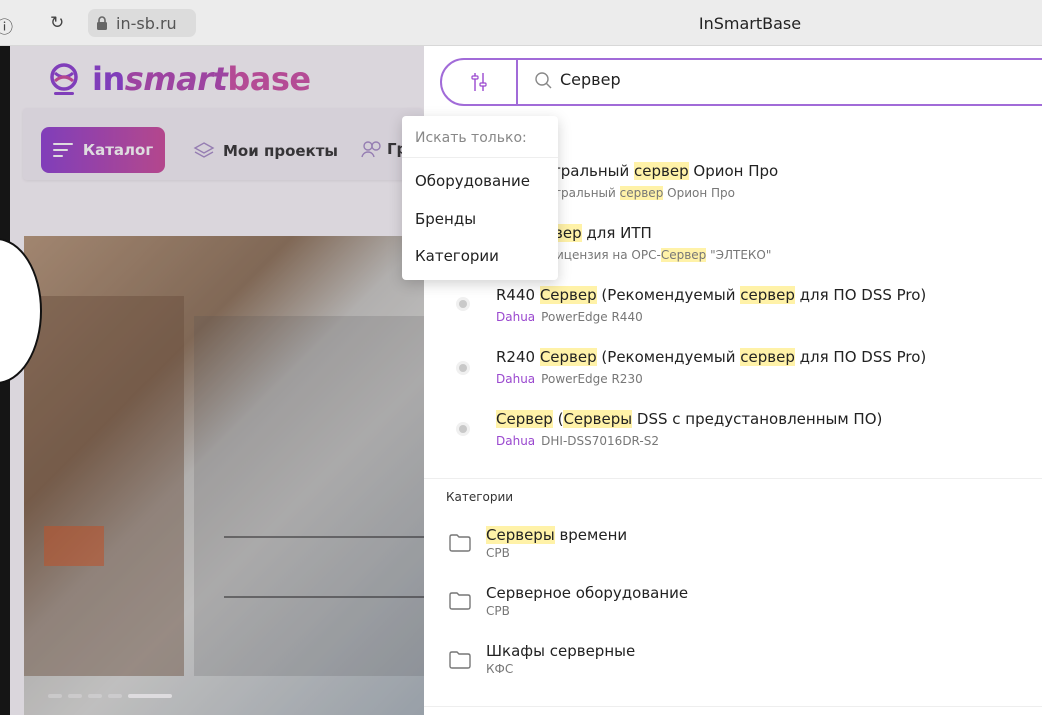 This screenshot has height=715, width=1042. I want to click on address-bar: in-sb.ru, so click(142, 23).